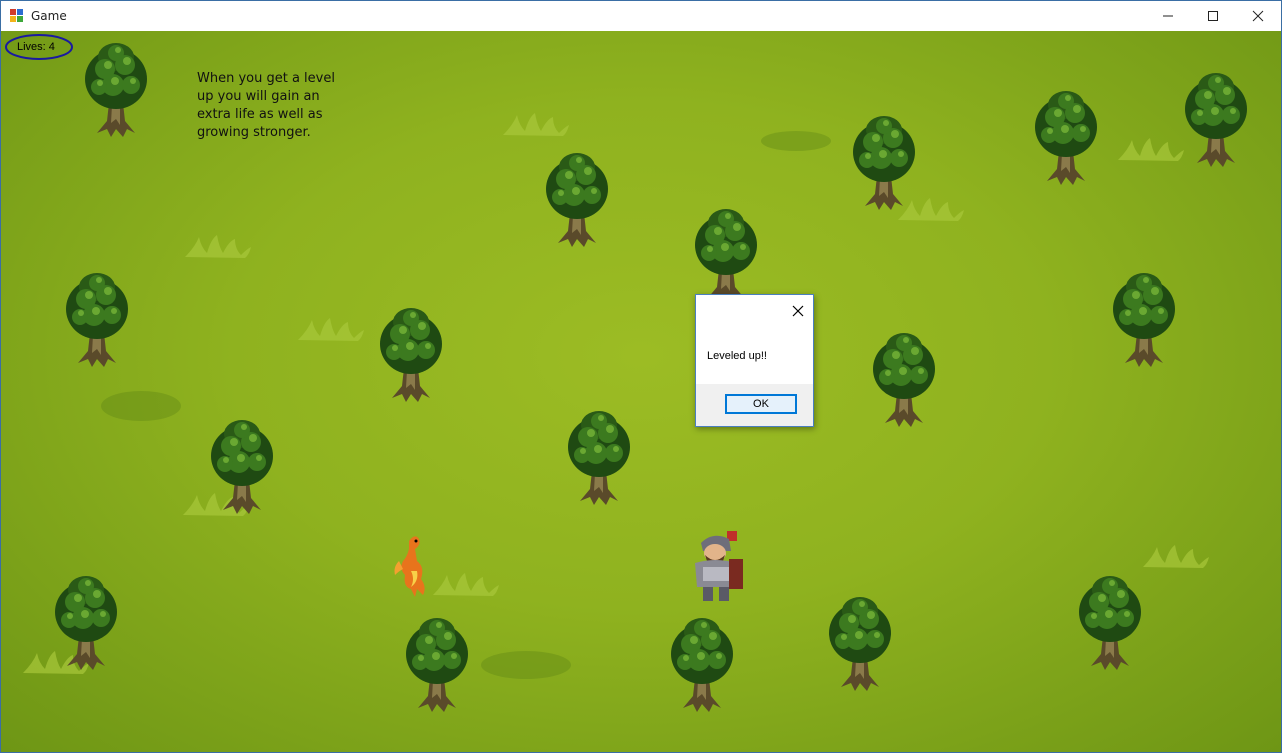 The height and width of the screenshot is (753, 1282). I want to click on close-button, so click(1258, 16).